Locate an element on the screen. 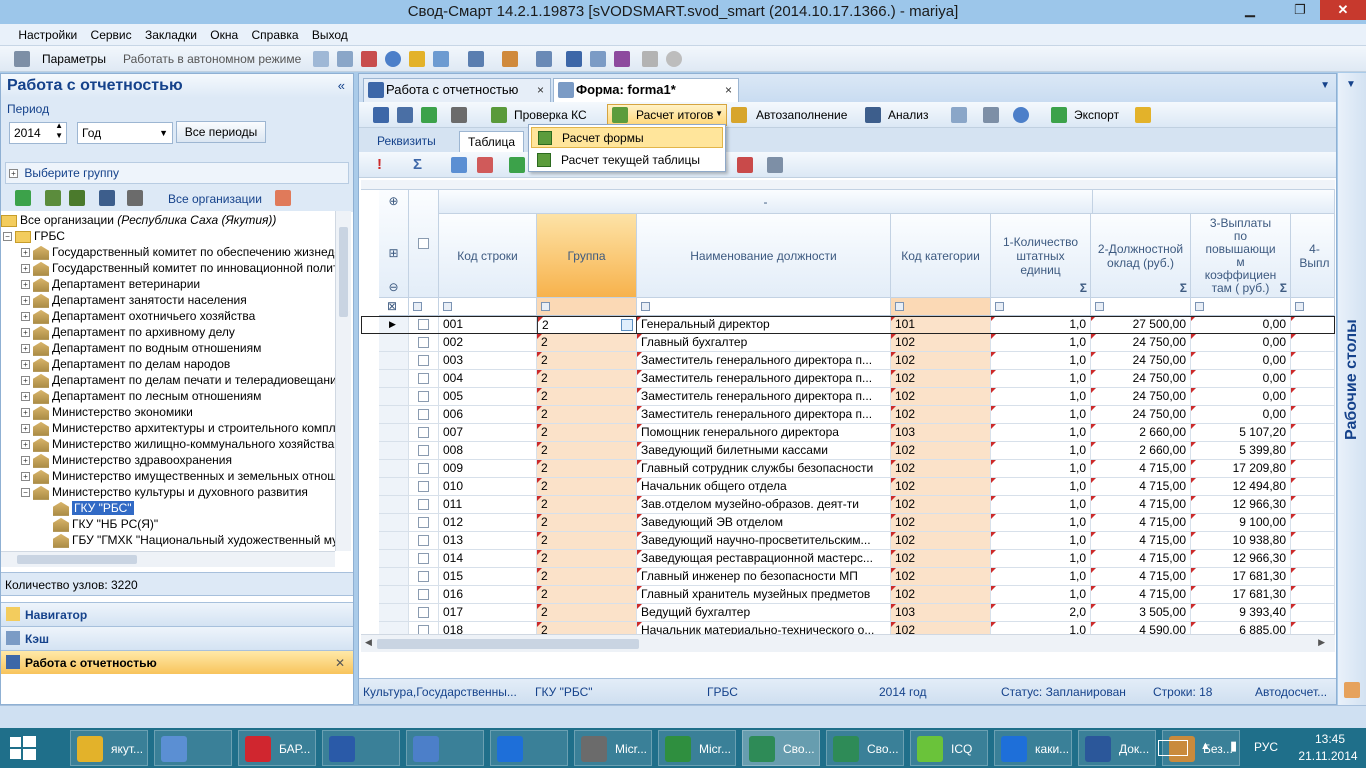  delete-row-icon is located at coordinates (485, 165).